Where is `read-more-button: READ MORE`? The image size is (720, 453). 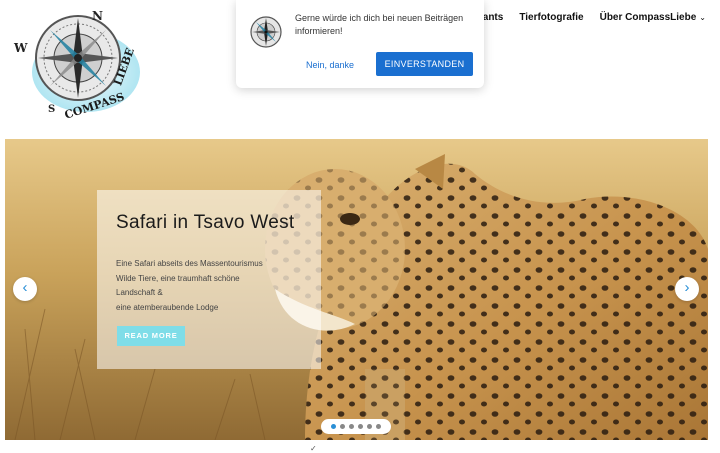
read-more-button: READ MORE is located at coordinates (151, 336).